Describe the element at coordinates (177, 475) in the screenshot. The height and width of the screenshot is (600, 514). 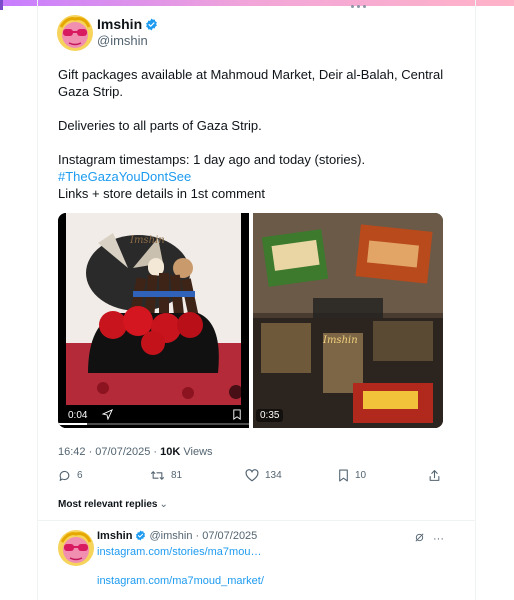
I see `repost-count: 81` at that location.